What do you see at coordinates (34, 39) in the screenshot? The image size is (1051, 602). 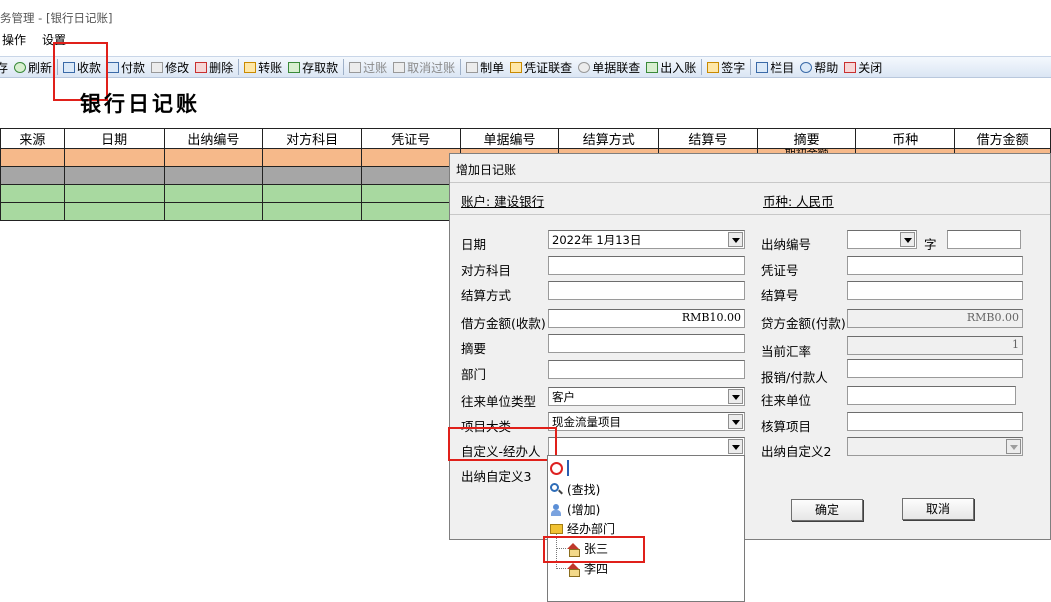 I see `menu-bar: 操作 设置` at bounding box center [34, 39].